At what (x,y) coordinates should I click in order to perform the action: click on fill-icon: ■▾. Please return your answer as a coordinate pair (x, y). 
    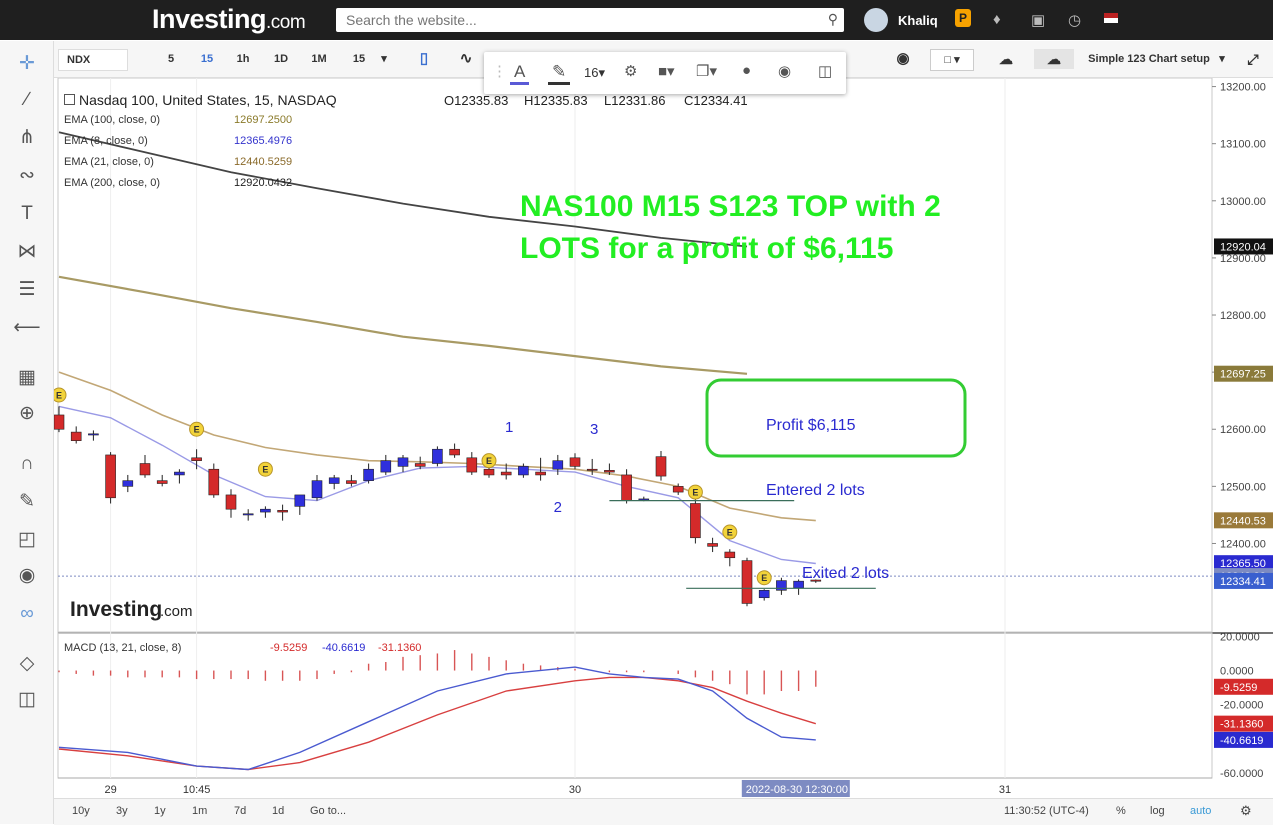
    Looking at the image, I should click on (666, 71).